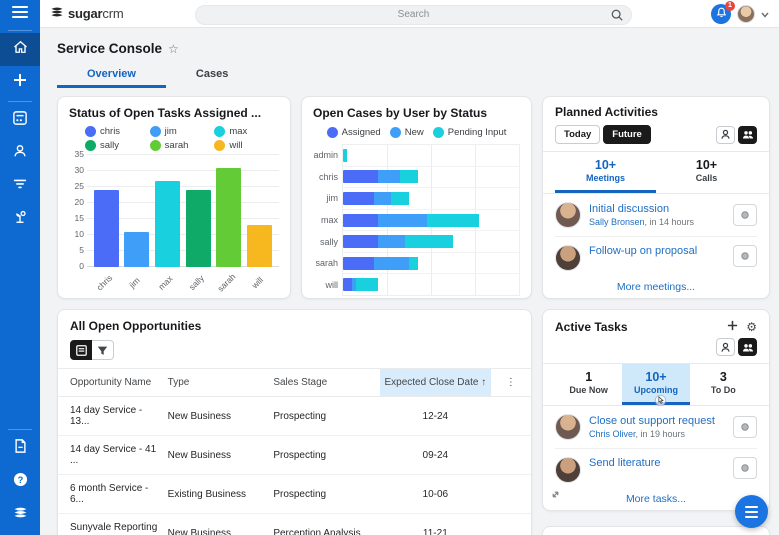 The image size is (779, 535). What do you see at coordinates (103, 350) in the screenshot?
I see `filter-button` at bounding box center [103, 350].